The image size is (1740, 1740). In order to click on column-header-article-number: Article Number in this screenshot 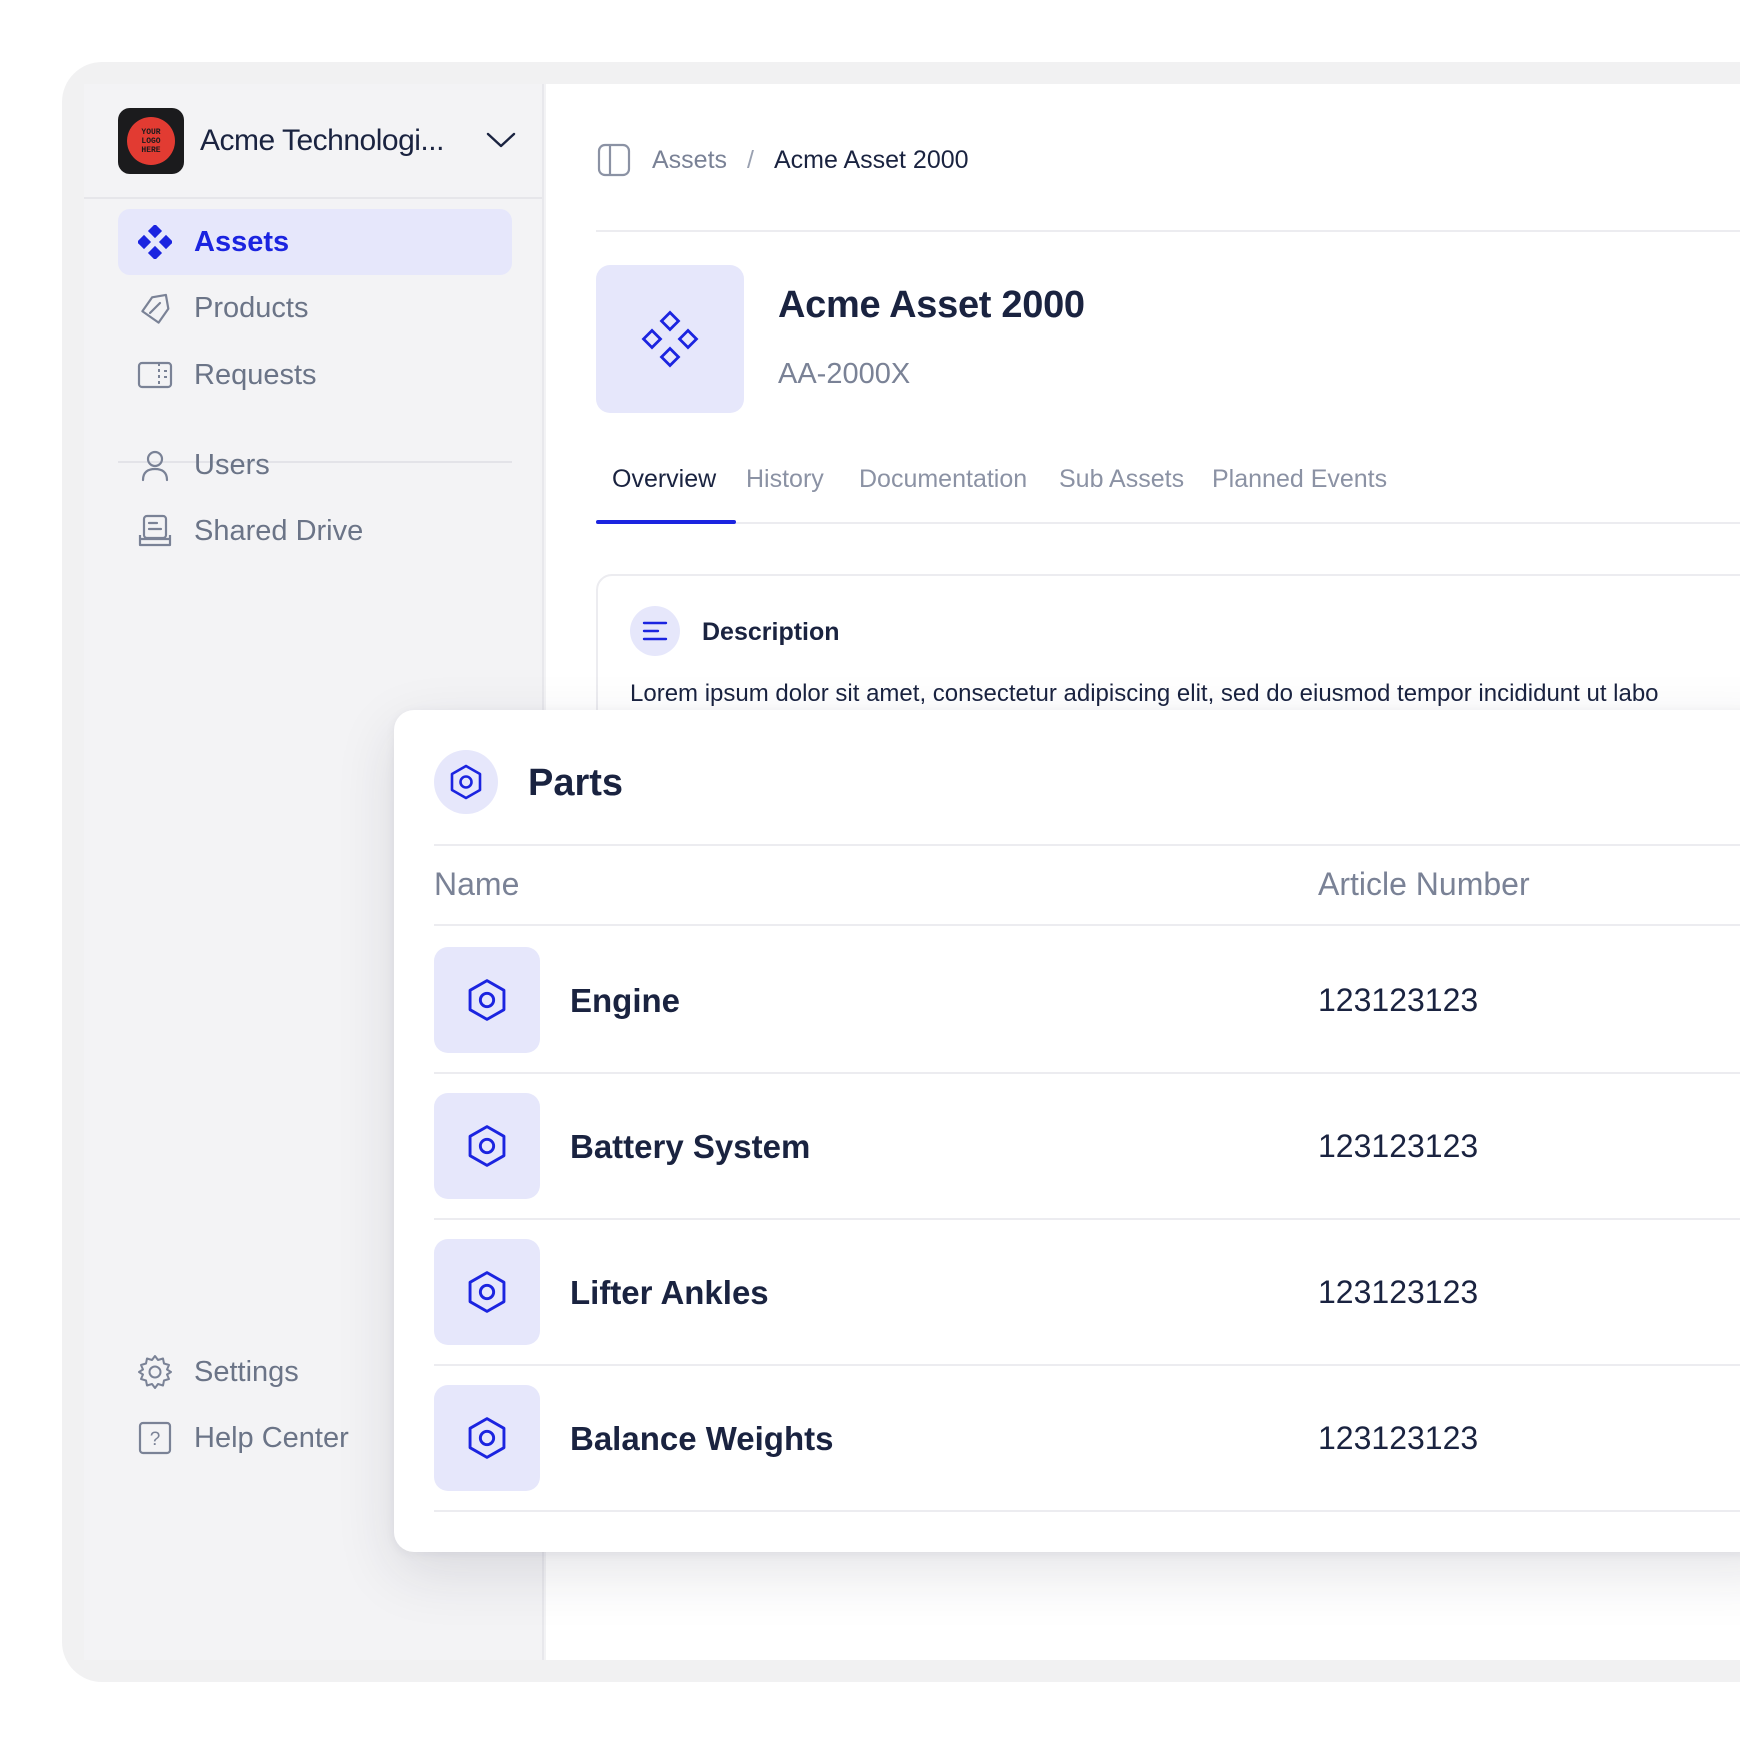, I will do `click(1424, 884)`.